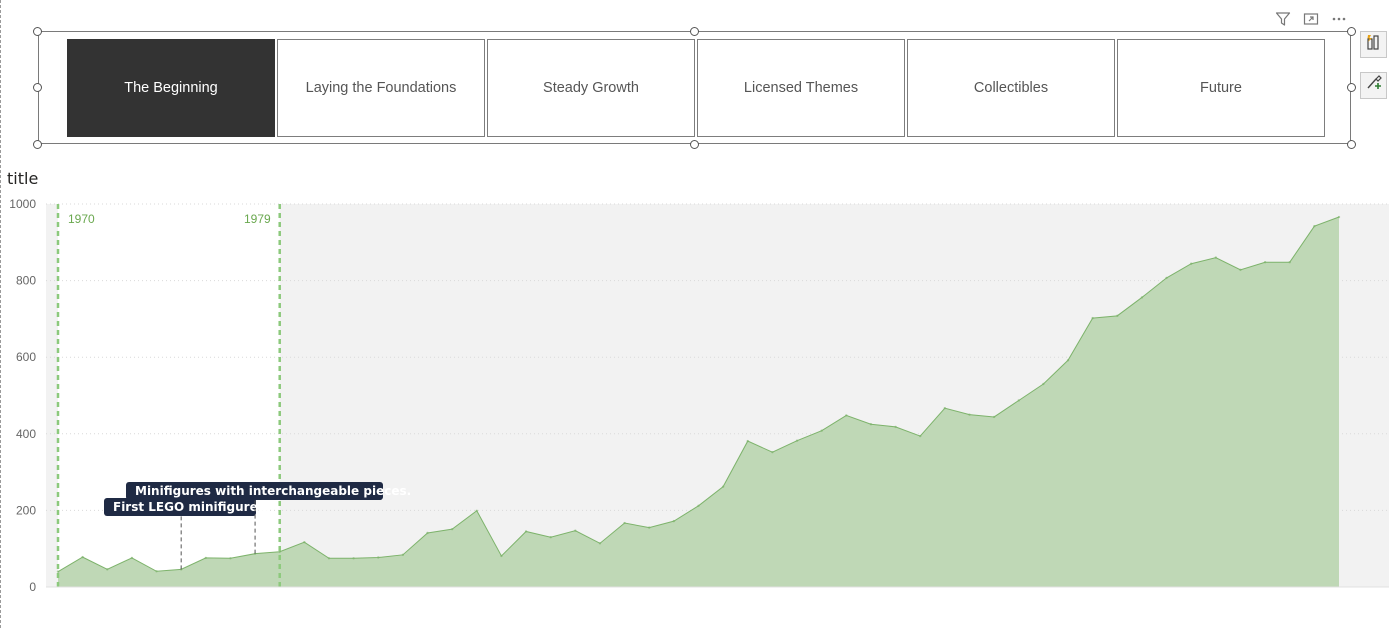 The width and height of the screenshot is (1389, 628). I want to click on slicer-tile-laying-the-foundations: Laying the Foundations, so click(381, 88).